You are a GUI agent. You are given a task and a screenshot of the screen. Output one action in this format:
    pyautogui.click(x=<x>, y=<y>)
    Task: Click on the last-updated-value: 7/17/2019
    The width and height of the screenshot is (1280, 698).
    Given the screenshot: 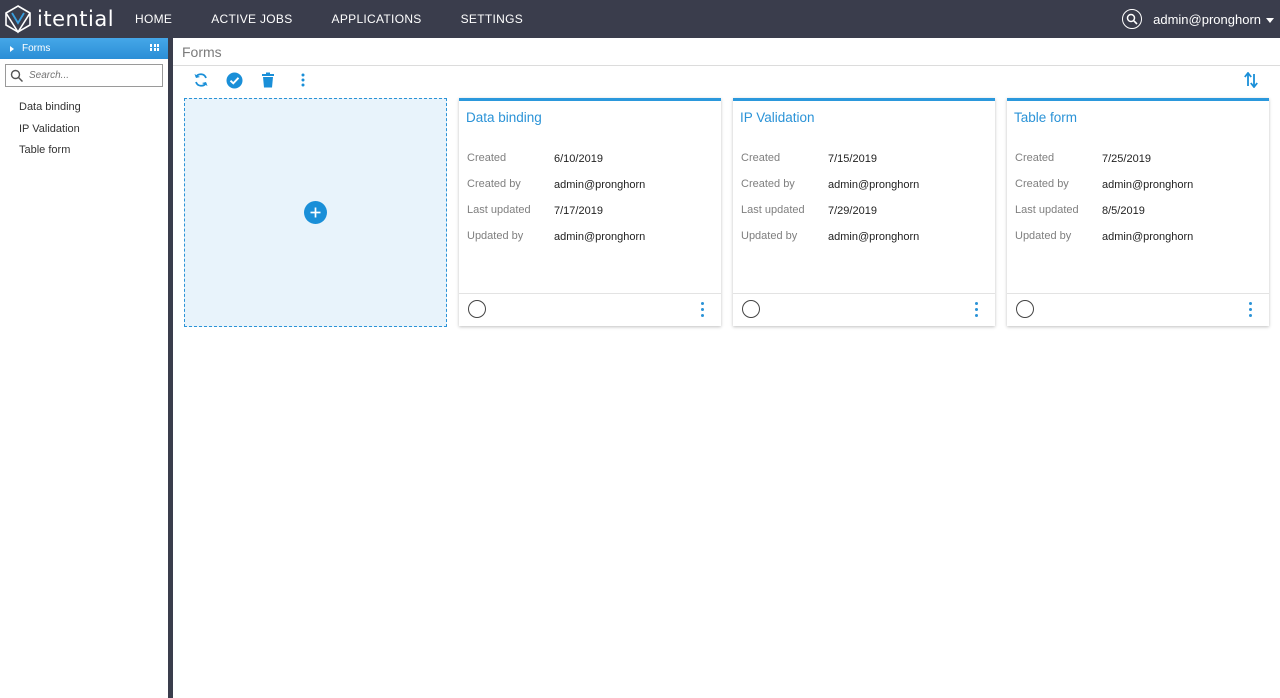 What is the action you would take?
    pyautogui.click(x=578, y=211)
    